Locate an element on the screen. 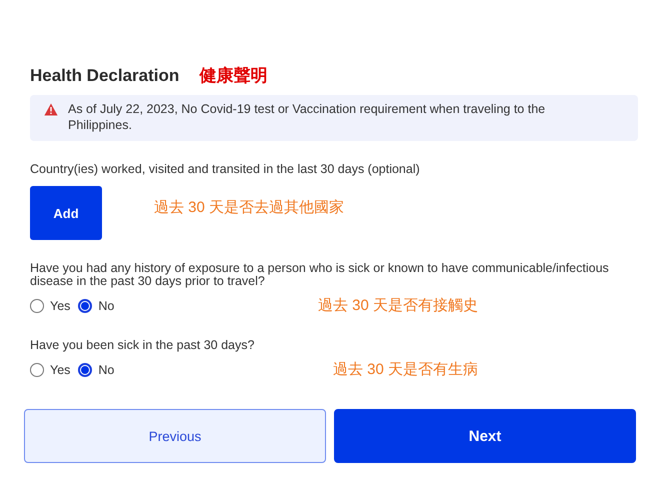  next-button: Next is located at coordinates (485, 436).